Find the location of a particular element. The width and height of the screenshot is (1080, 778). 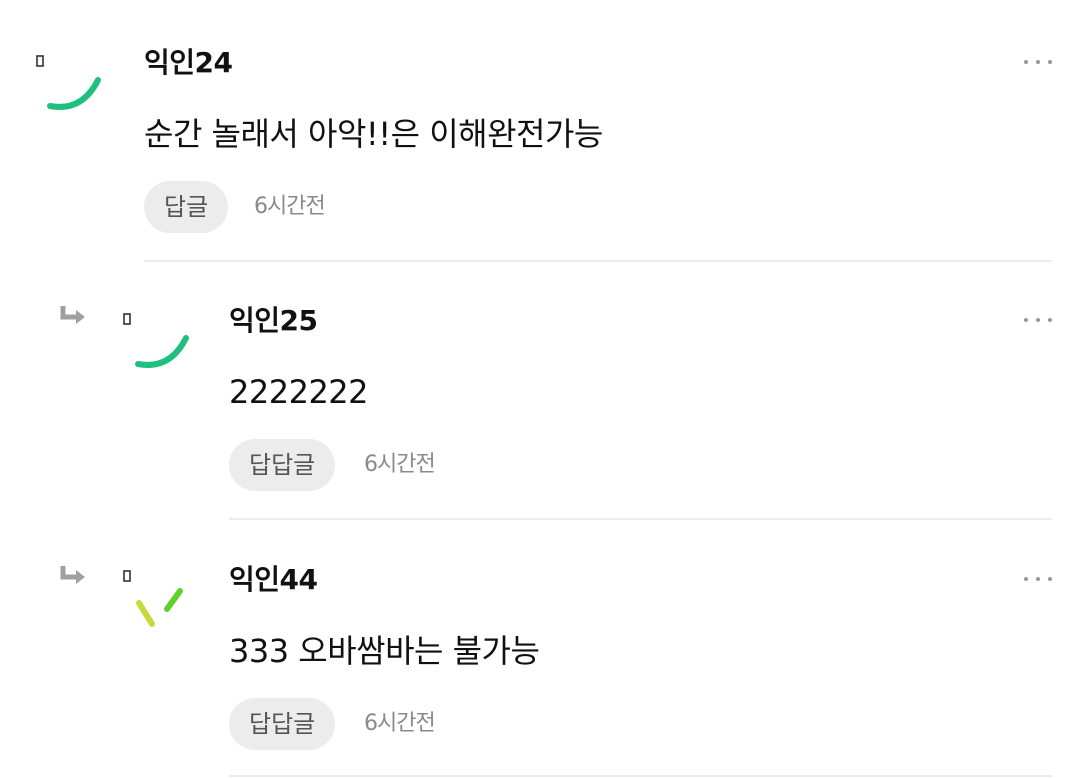

rank-mark-icon is located at coordinates (127, 574).